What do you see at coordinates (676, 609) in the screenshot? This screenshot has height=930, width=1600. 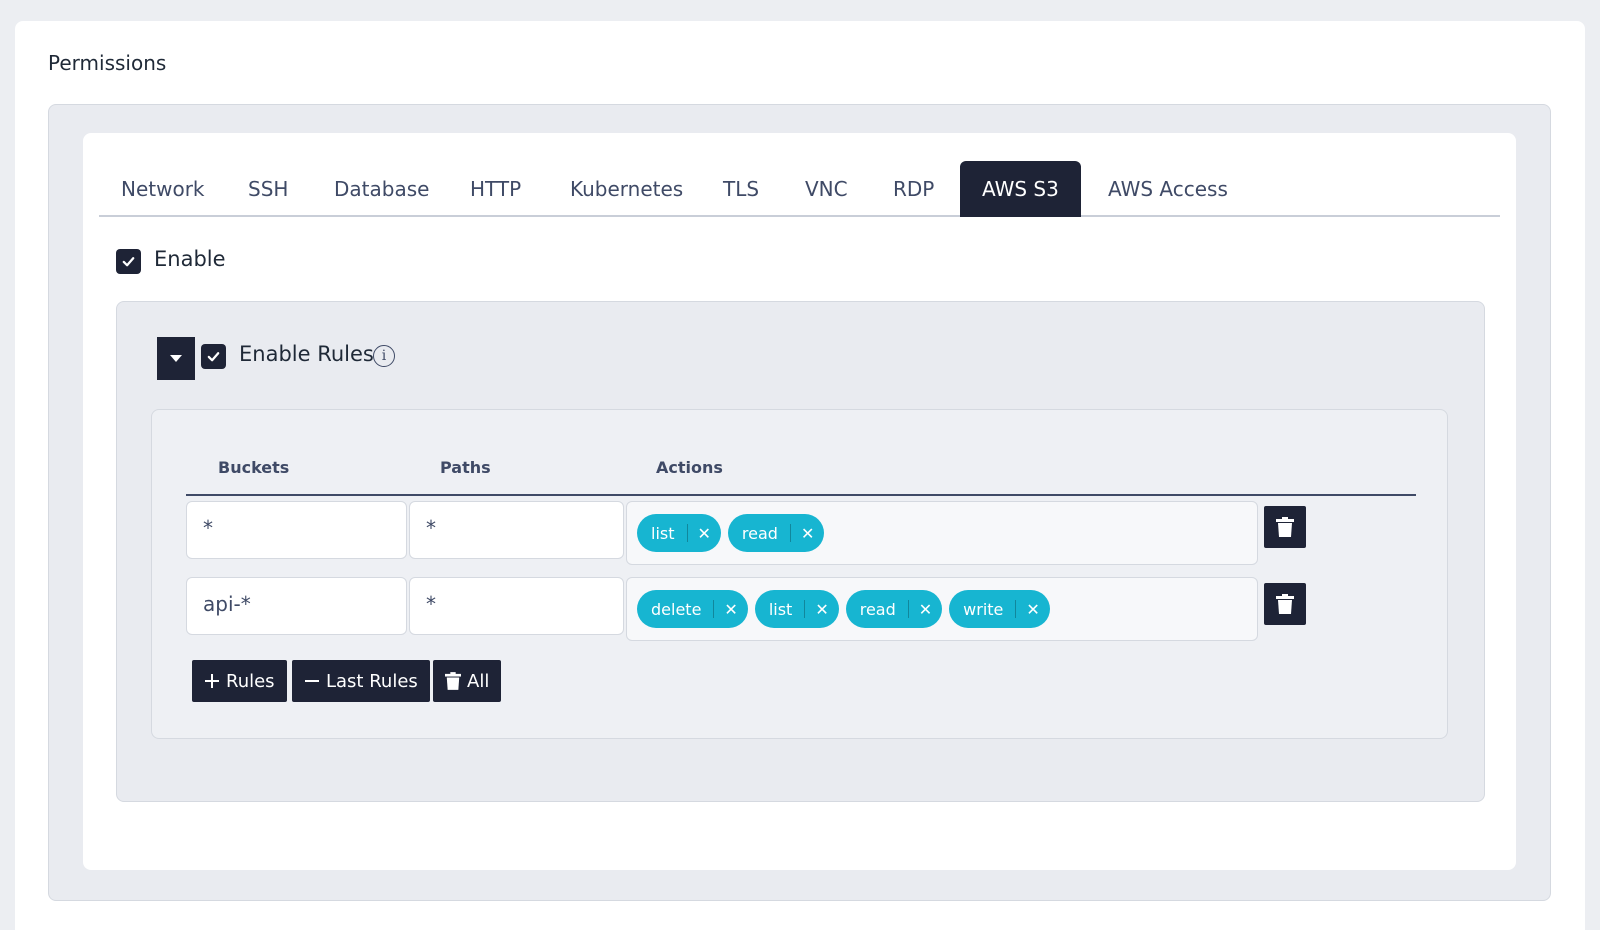 I see `chip-label: delete` at bounding box center [676, 609].